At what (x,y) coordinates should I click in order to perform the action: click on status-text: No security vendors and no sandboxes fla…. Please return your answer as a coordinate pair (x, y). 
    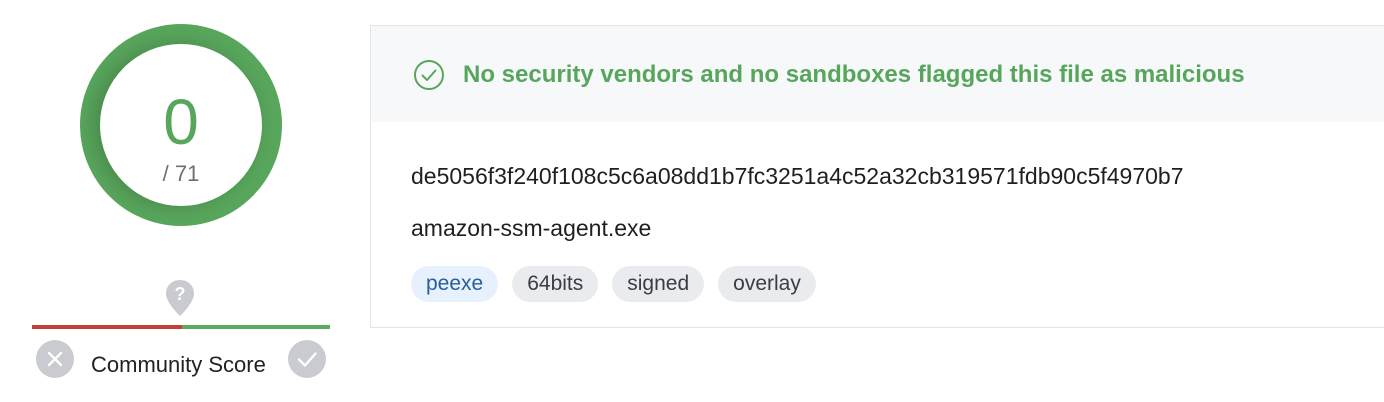
    Looking at the image, I should click on (854, 74).